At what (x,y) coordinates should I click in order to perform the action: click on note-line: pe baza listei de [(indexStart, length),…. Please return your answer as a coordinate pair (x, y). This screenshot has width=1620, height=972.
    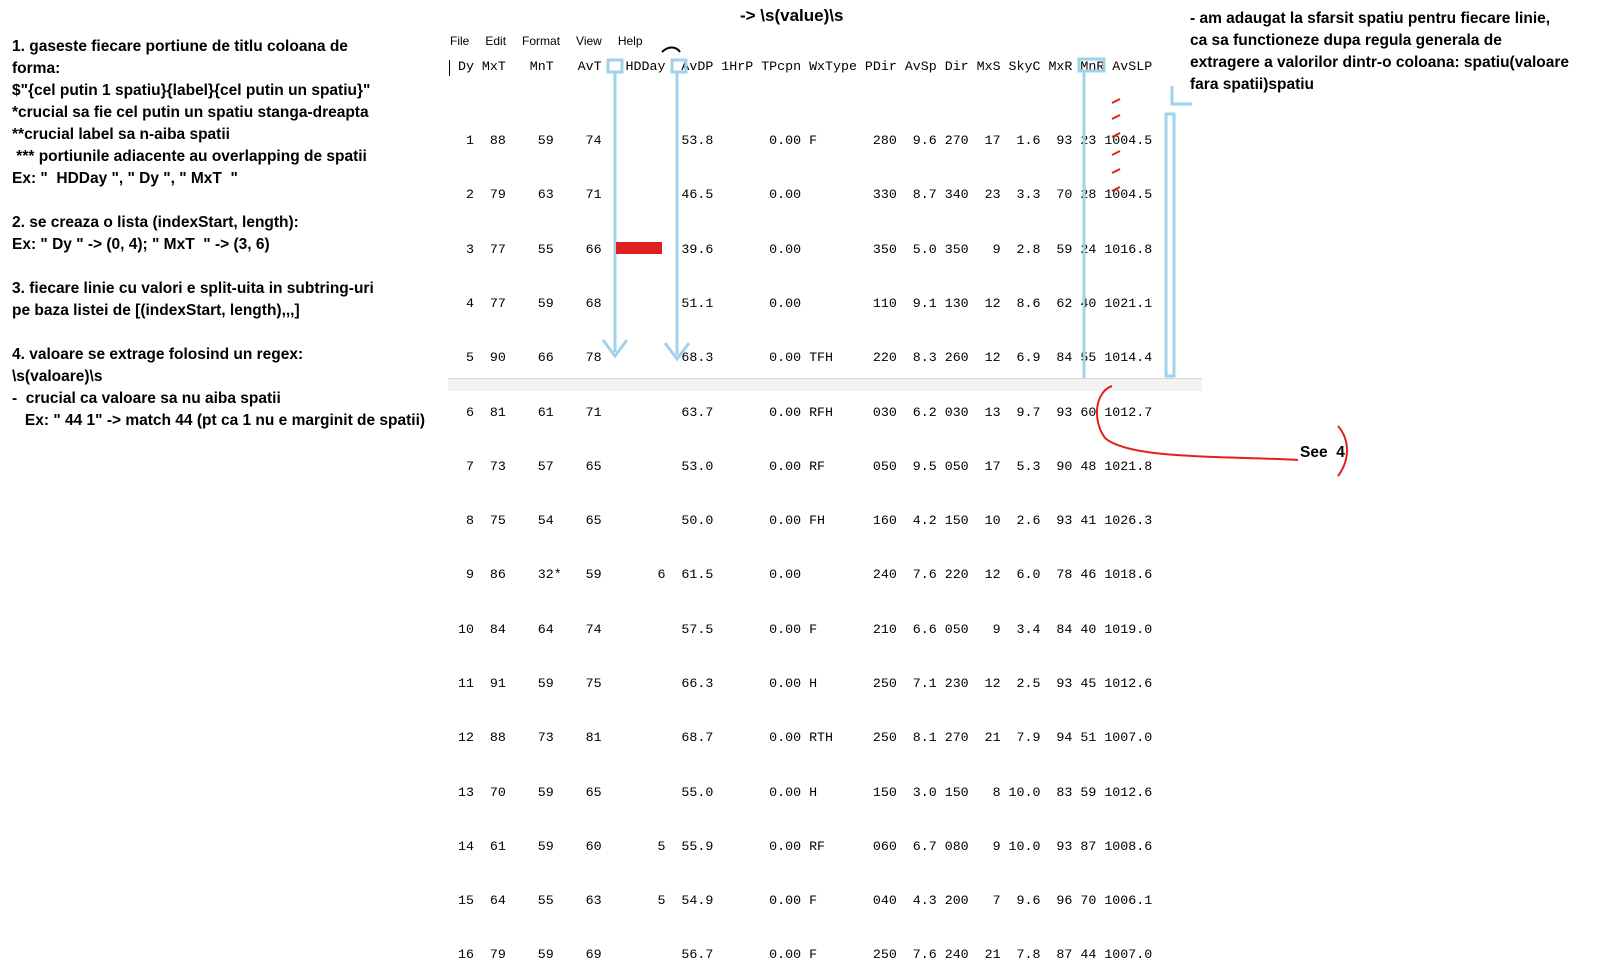
    Looking at the image, I should click on (156, 310).